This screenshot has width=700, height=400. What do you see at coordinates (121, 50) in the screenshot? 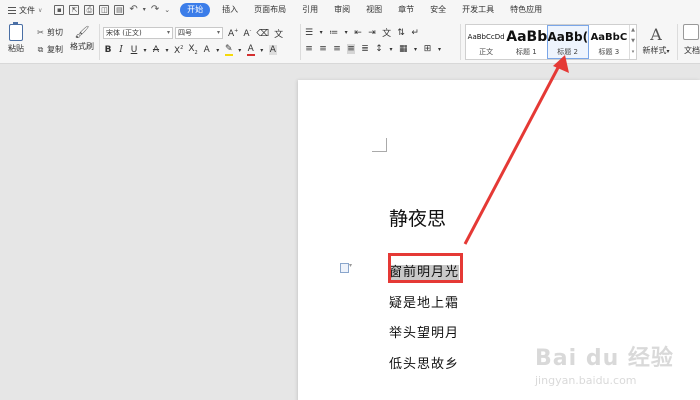
I see `italic-icon: I` at bounding box center [121, 50].